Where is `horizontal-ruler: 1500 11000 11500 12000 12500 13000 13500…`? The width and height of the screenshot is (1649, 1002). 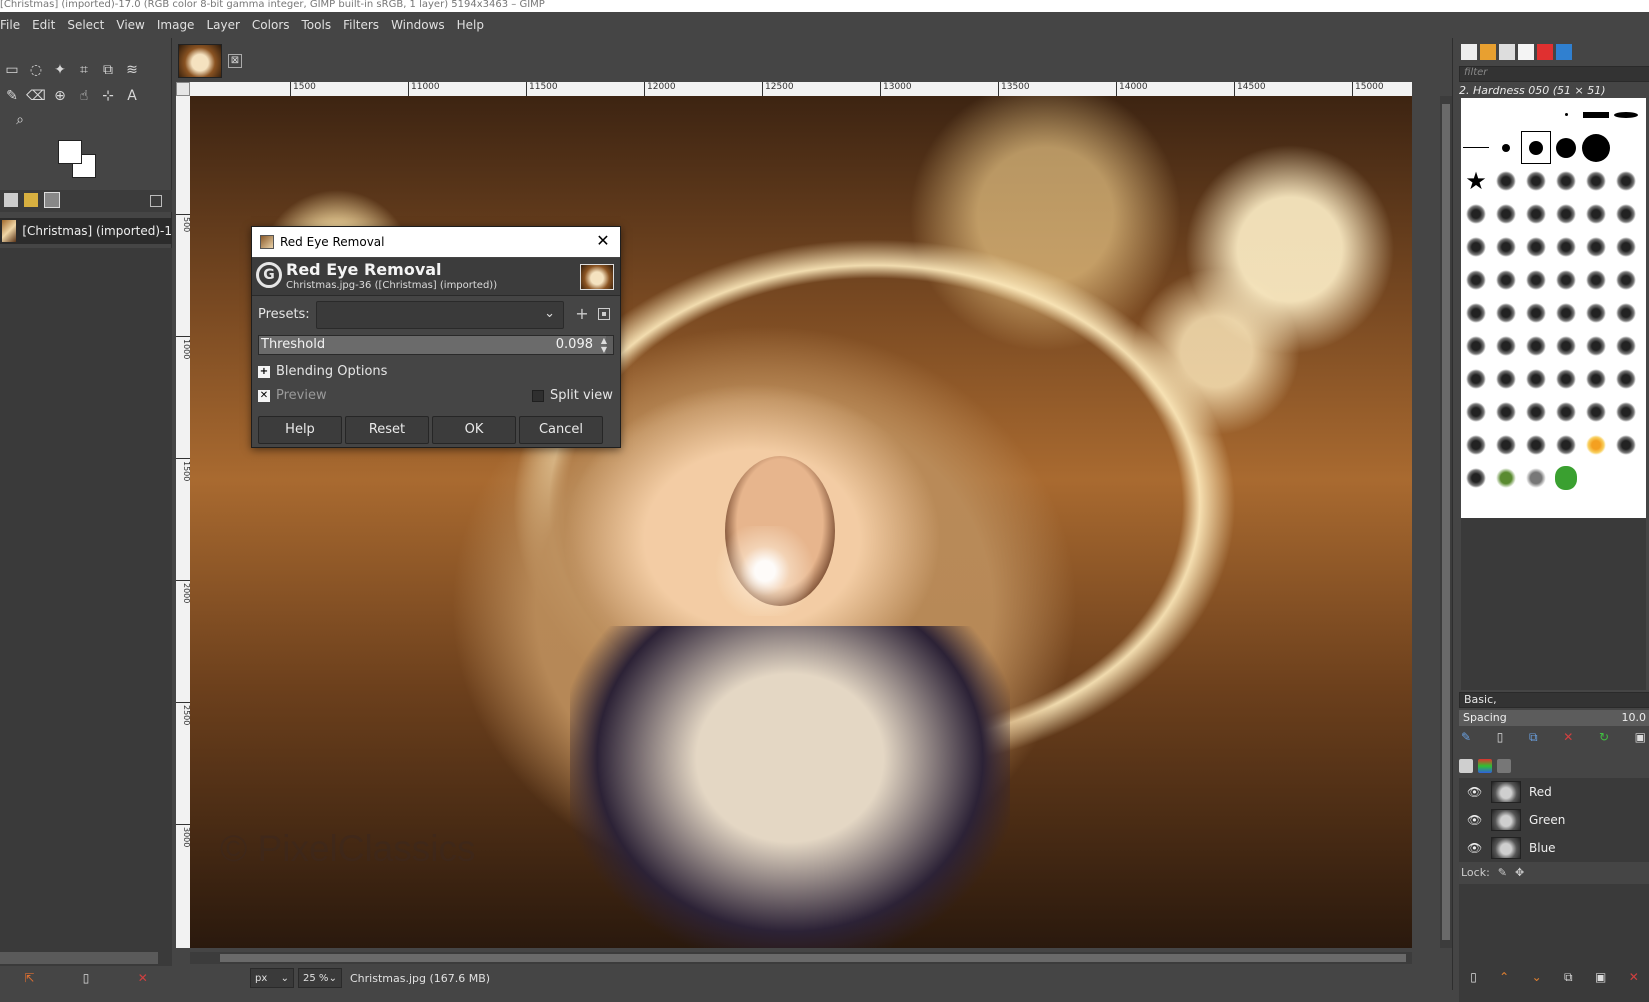
horizontal-ruler: 1500 11000 11500 12000 12500 13000 13500… is located at coordinates (801, 89).